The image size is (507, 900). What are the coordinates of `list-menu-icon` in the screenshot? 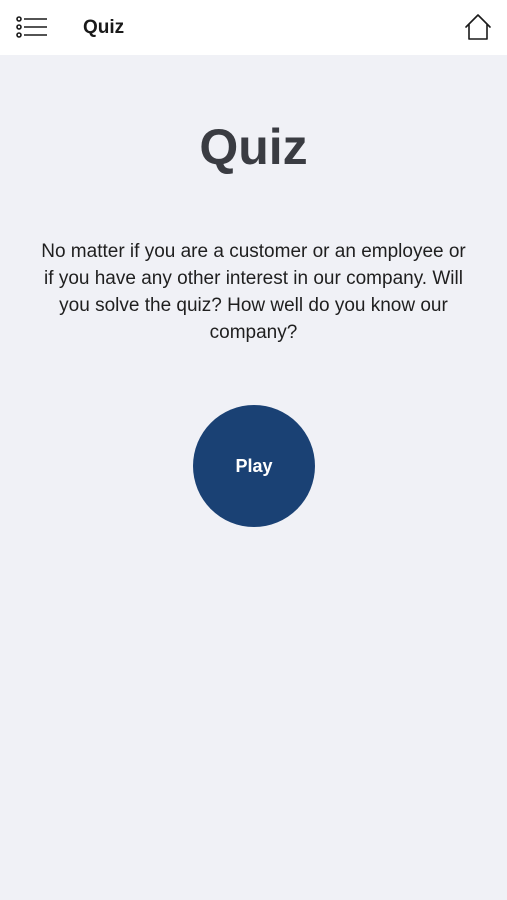 It's located at (31, 27).